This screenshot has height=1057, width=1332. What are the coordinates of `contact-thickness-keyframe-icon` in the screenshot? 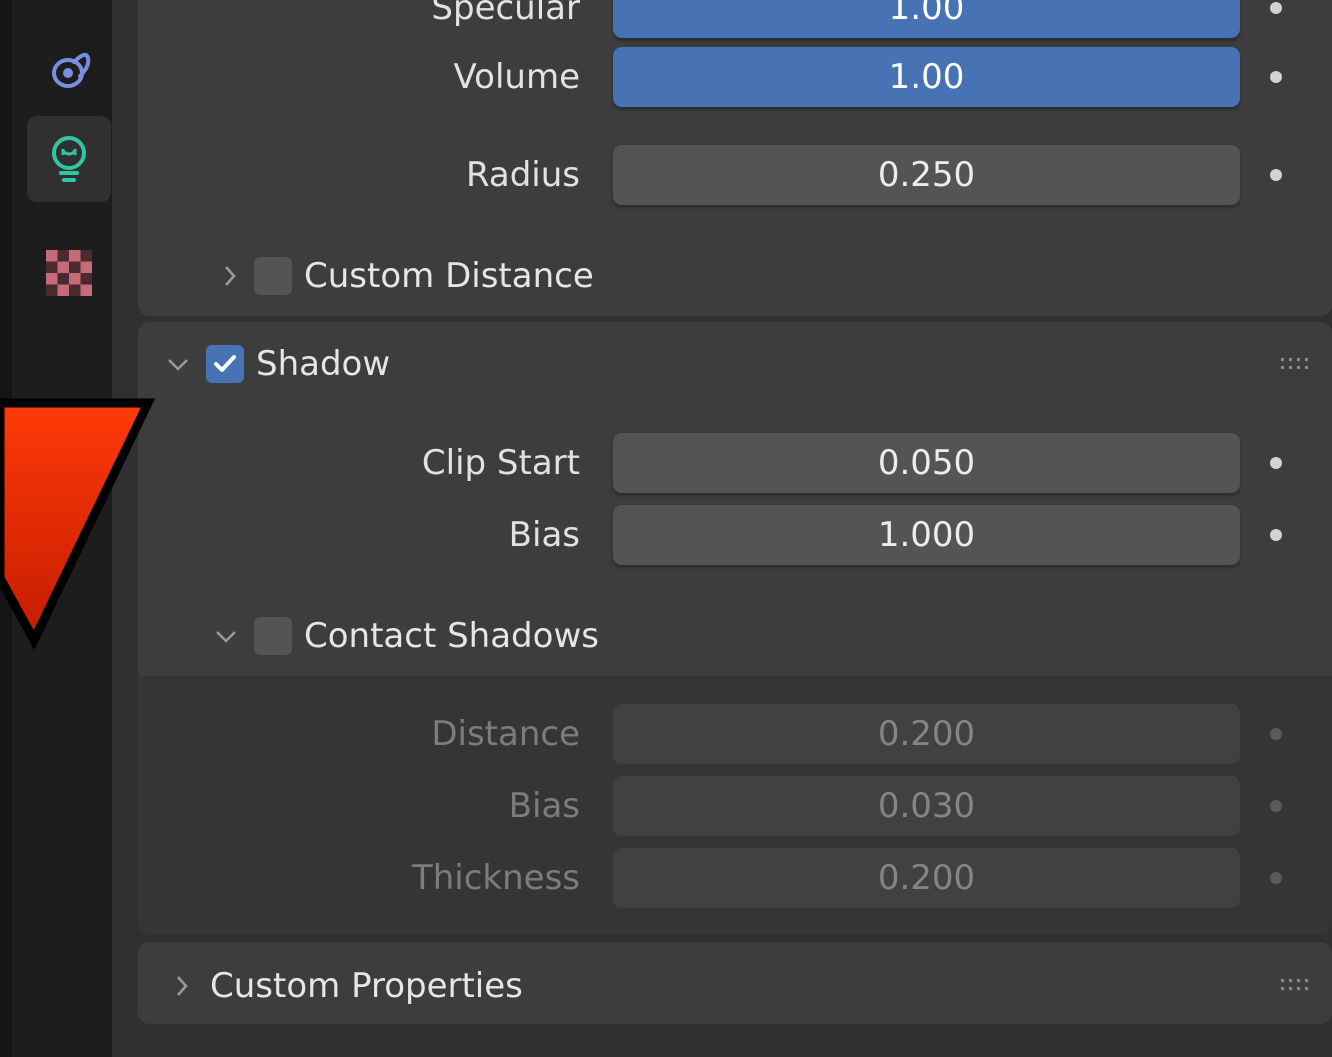 It's located at (1276, 878).